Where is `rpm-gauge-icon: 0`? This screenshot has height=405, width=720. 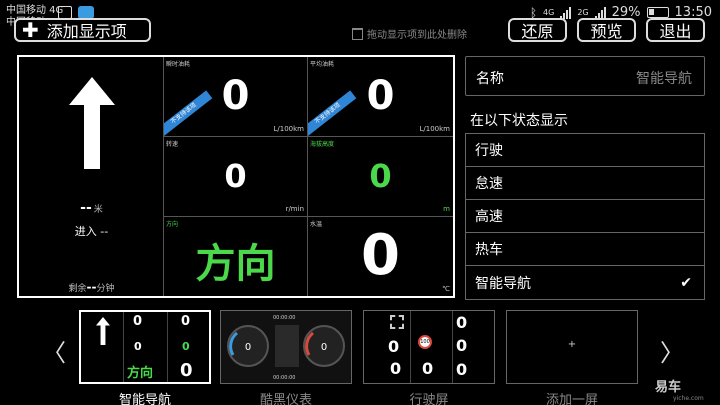
rpm-gauge-icon: 0 is located at coordinates (324, 346).